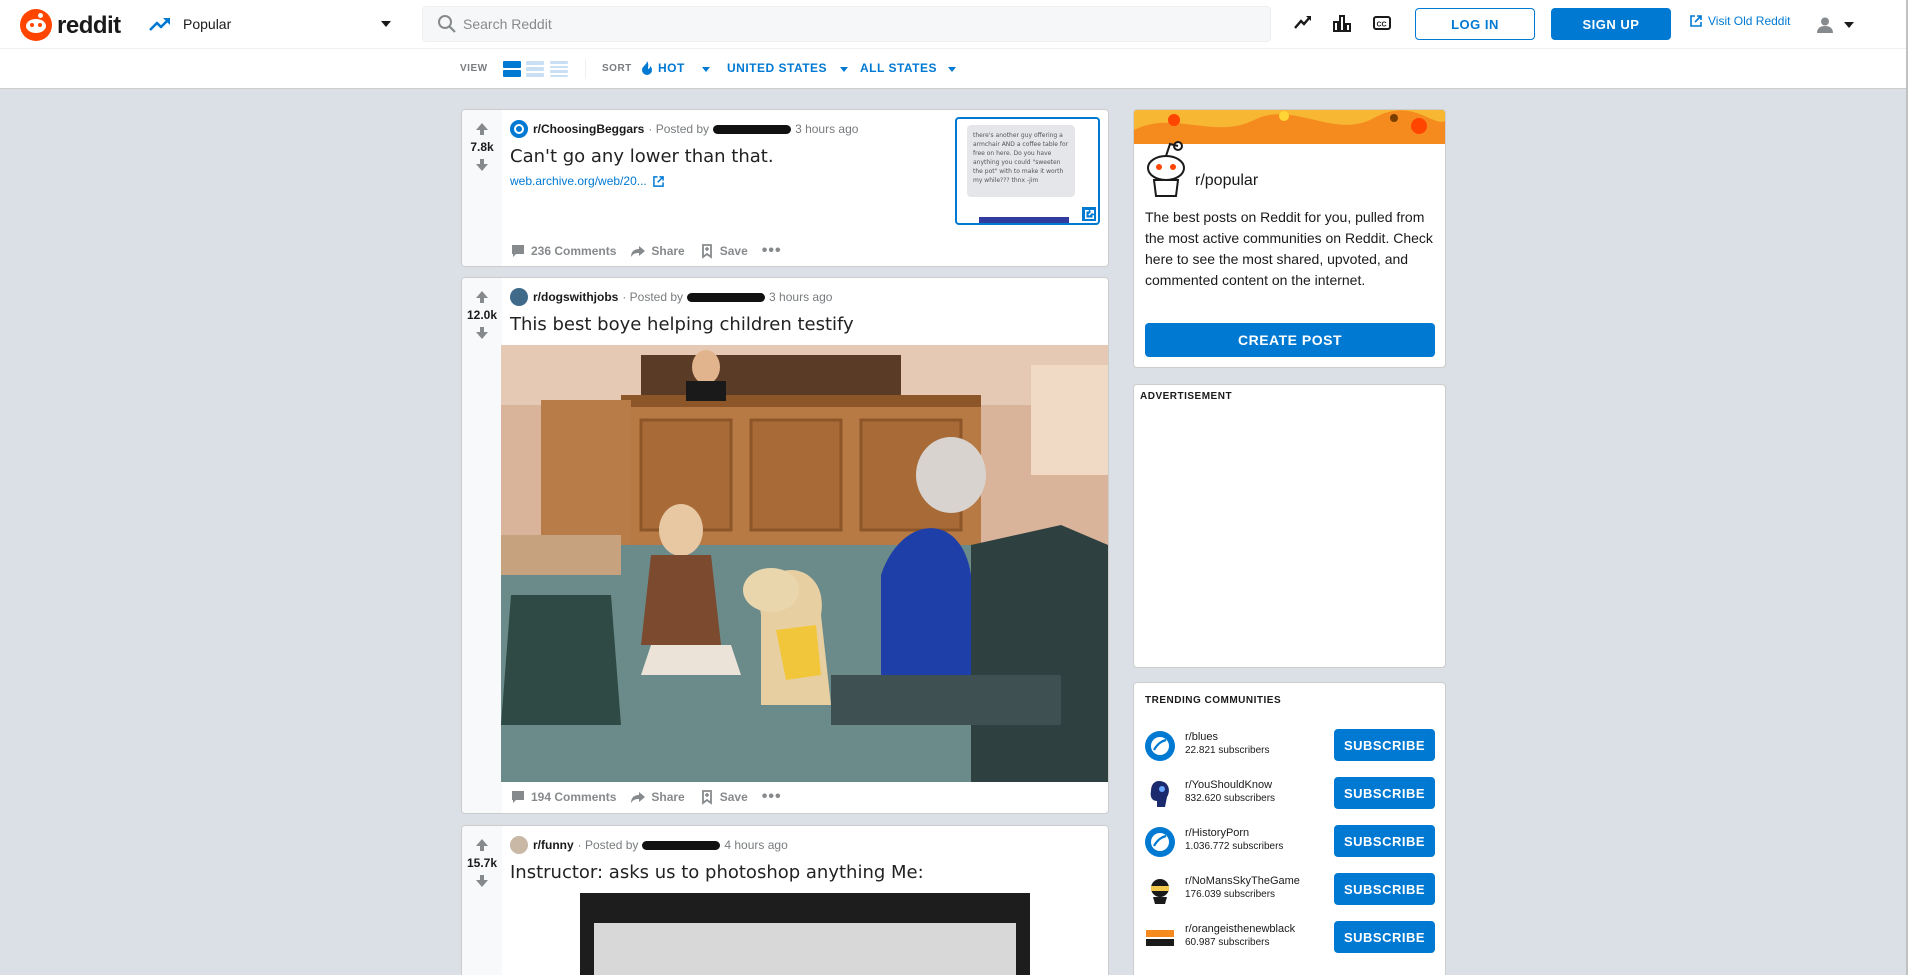 Image resolution: width=1908 pixels, height=975 pixels. I want to click on trending-icon, so click(161, 24).